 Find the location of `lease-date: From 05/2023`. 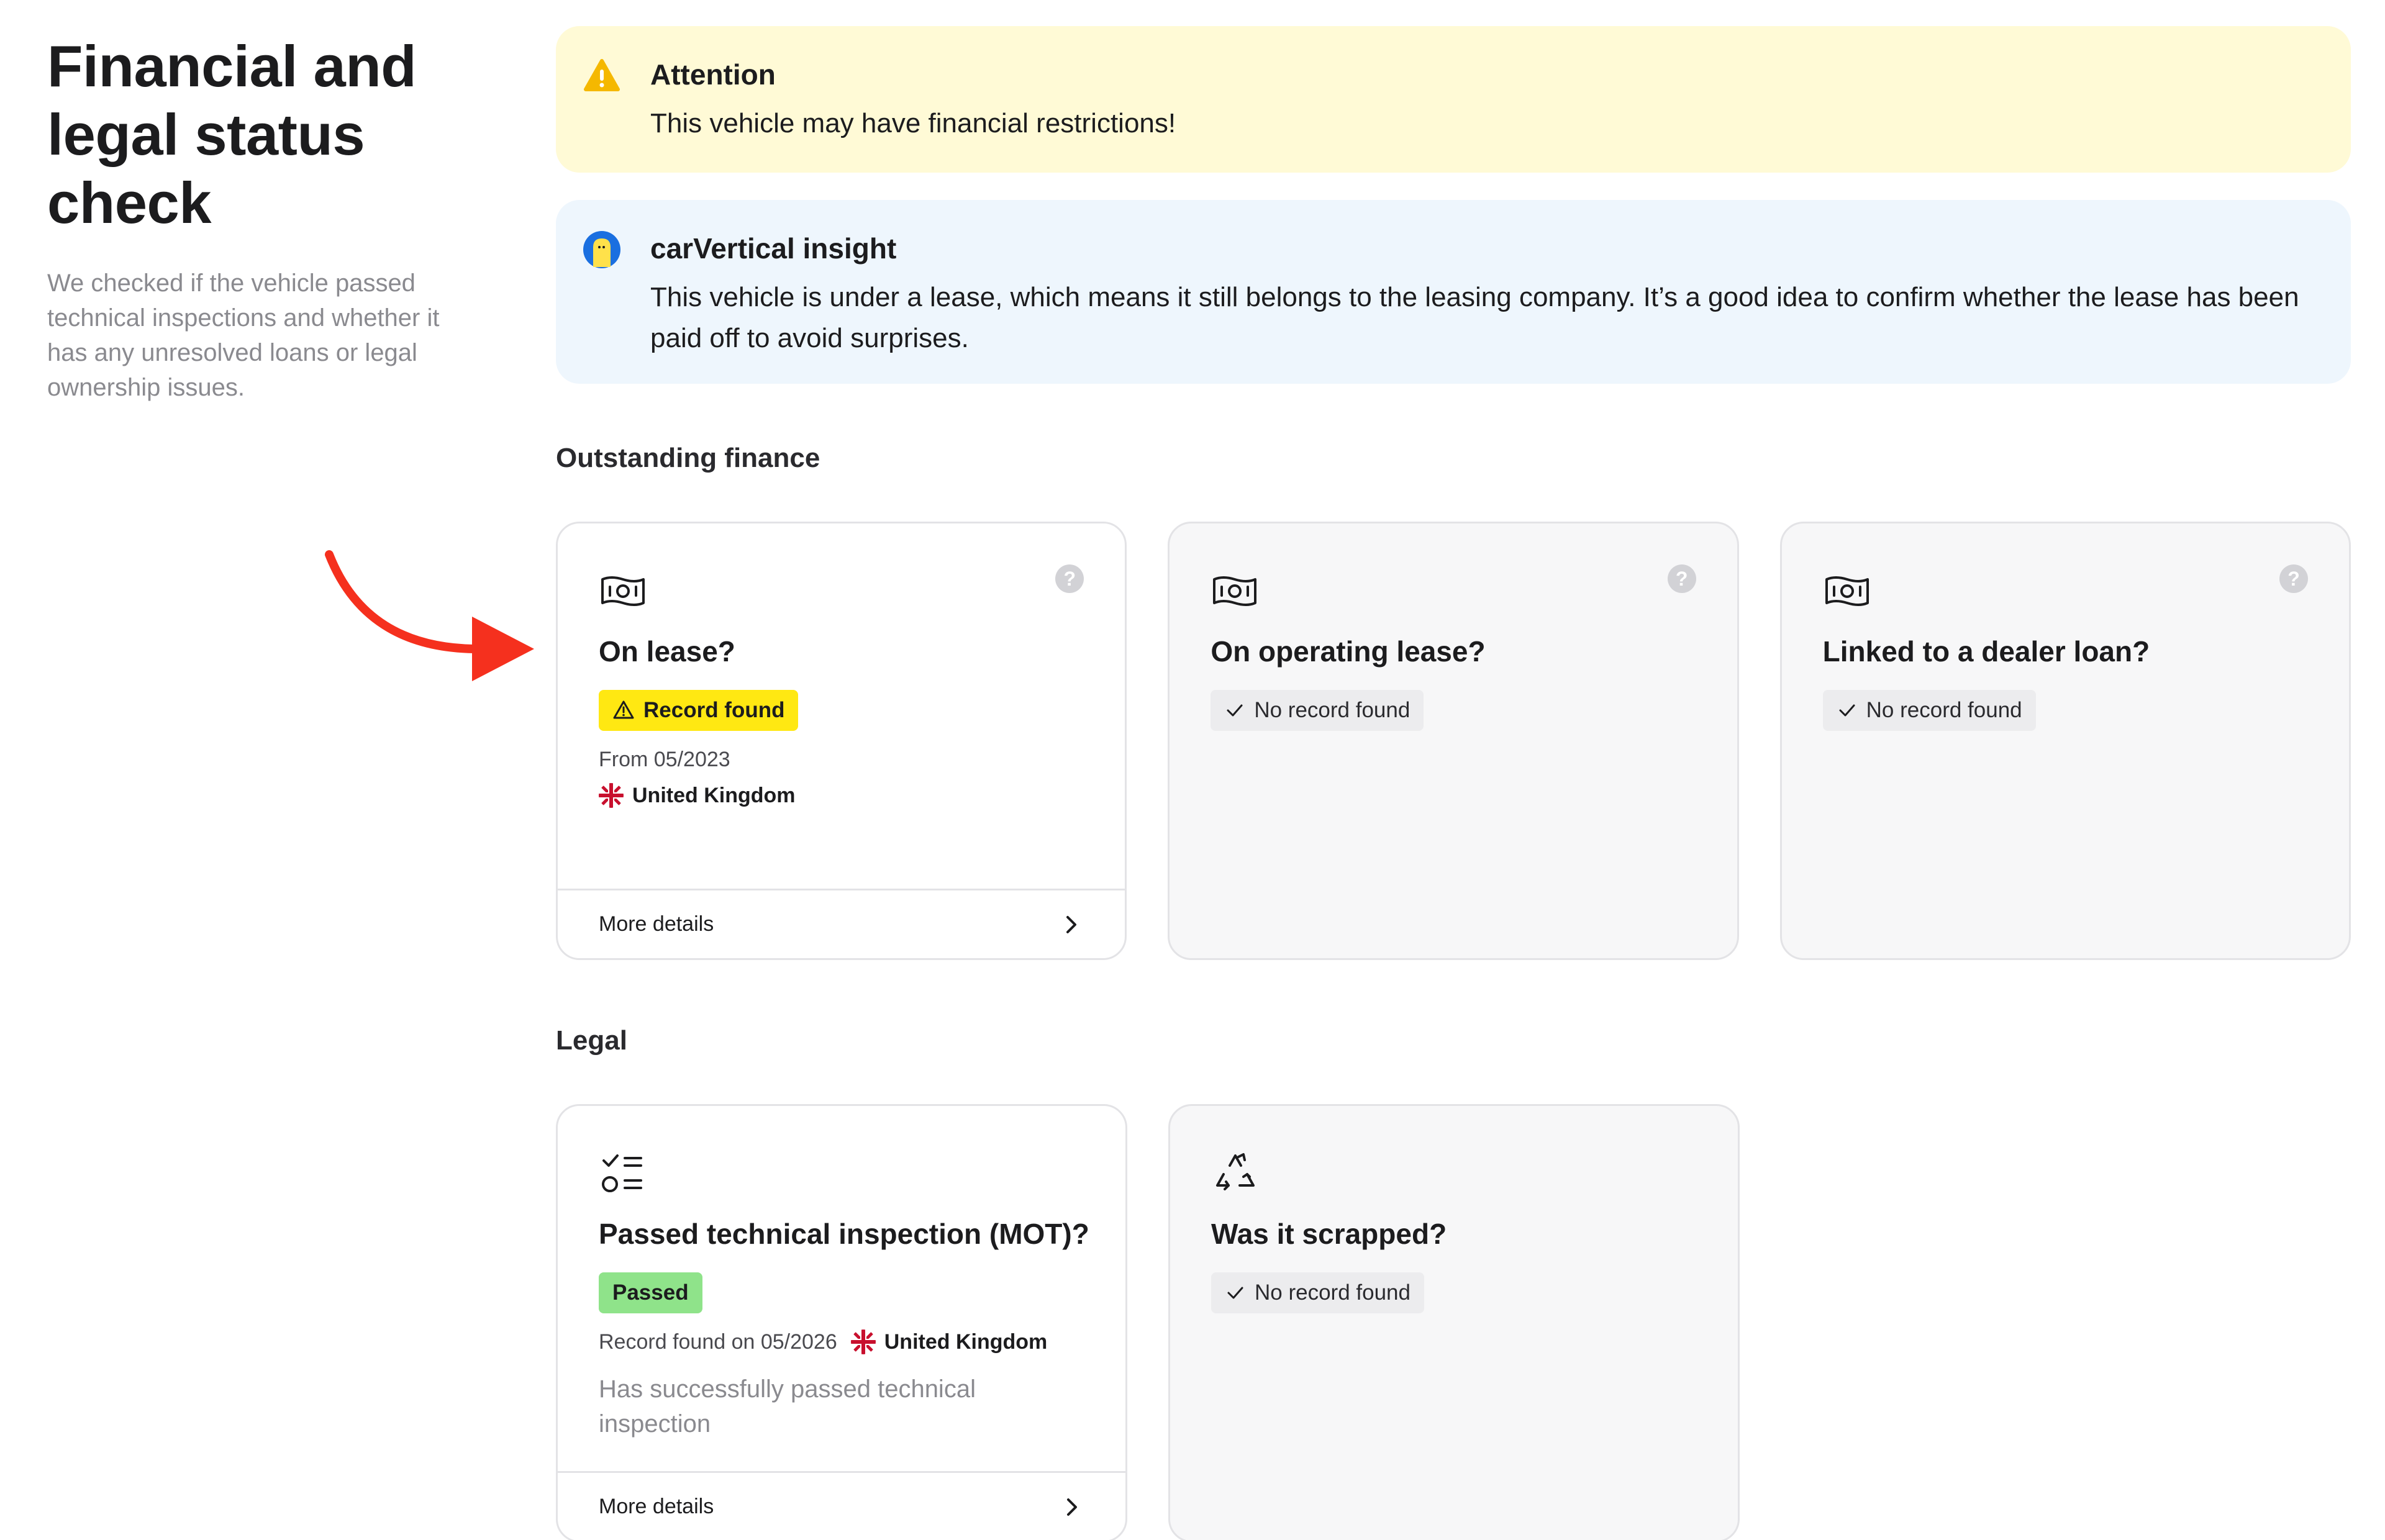

lease-date: From 05/2023 is located at coordinates (664, 760).